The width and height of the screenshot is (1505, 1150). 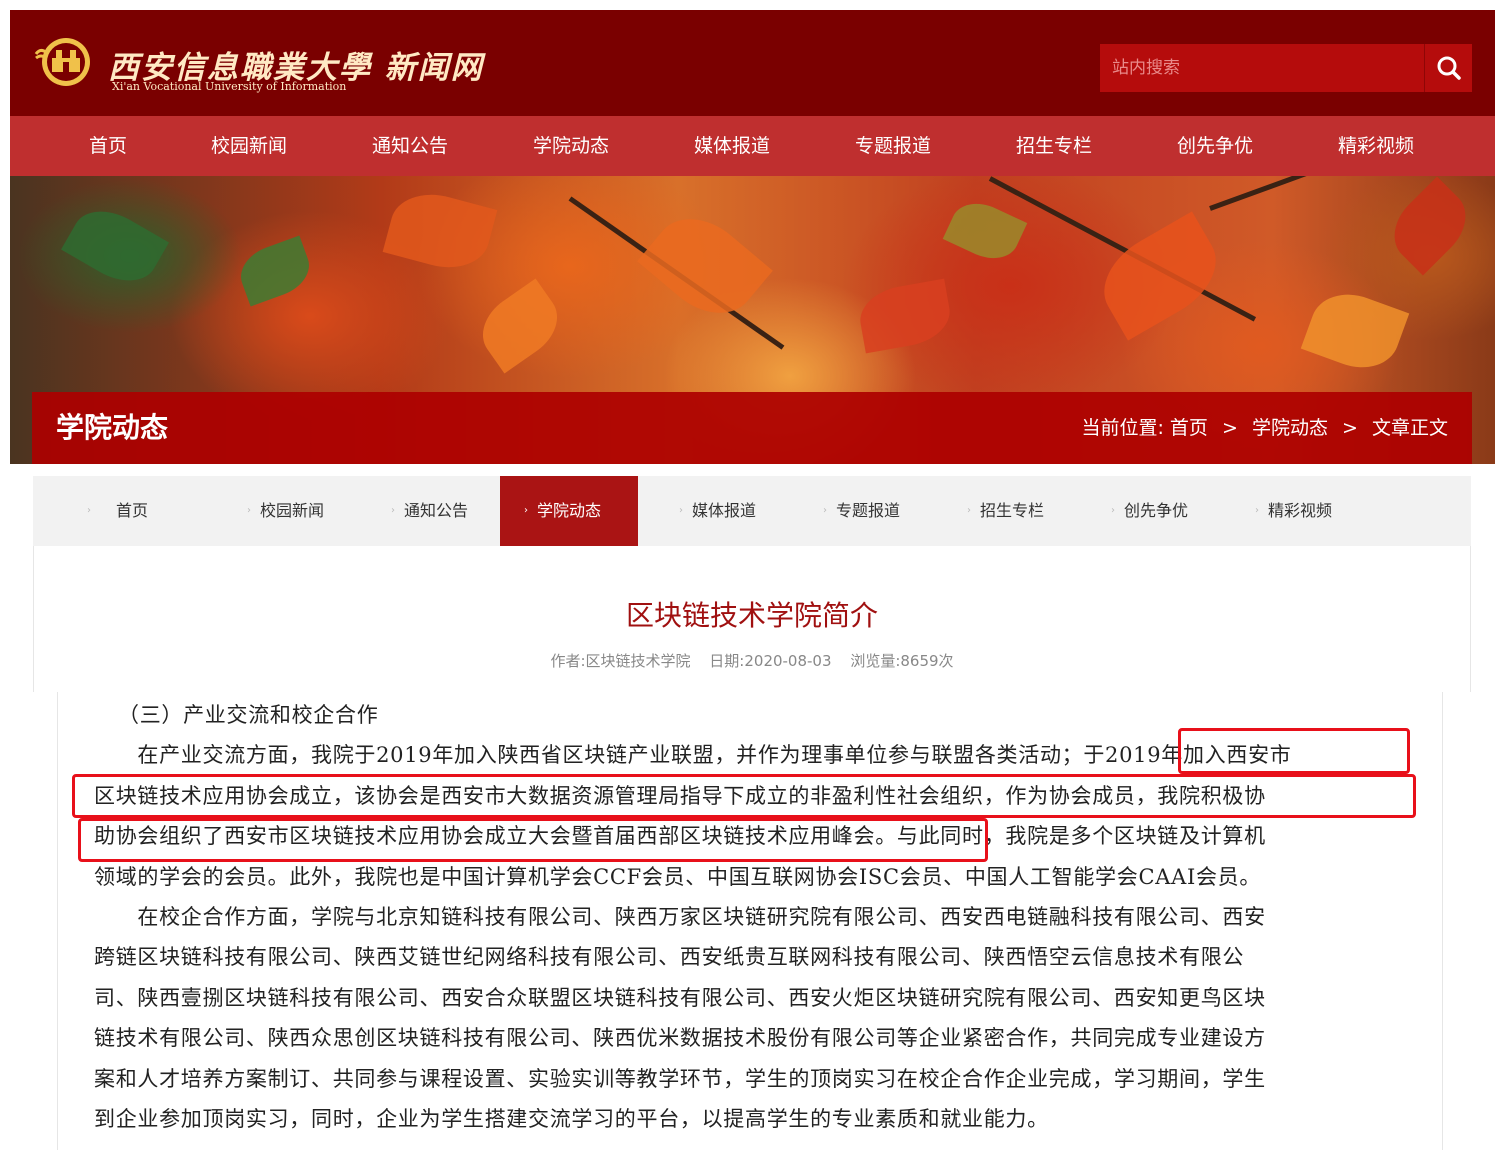 What do you see at coordinates (752, 428) in the screenshot?
I see `section-banner-bar: 学院动态 当前位置: 首页 > 学院动态 > 文章正文` at bounding box center [752, 428].